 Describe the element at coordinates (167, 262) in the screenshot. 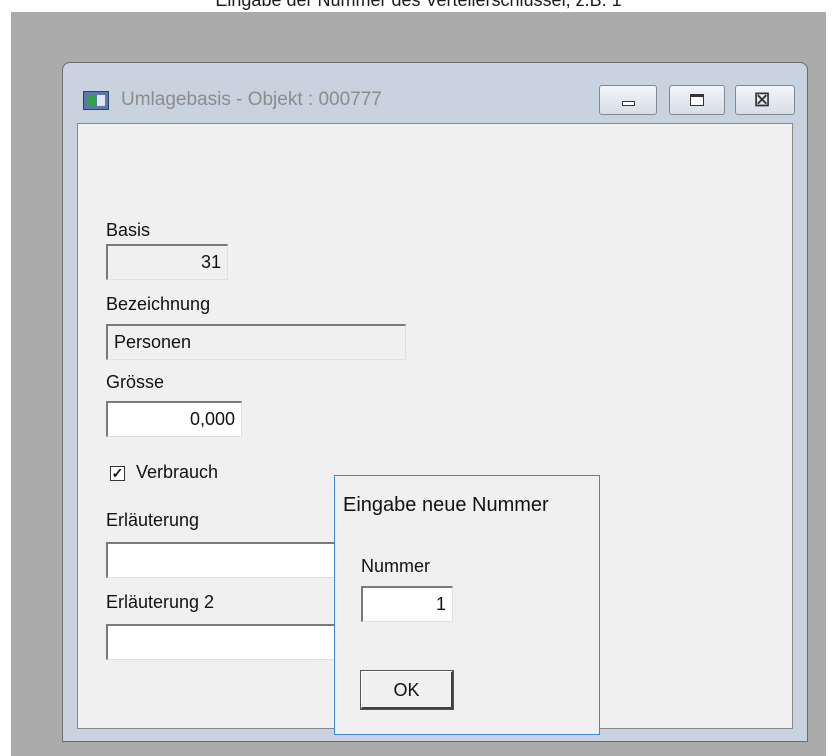

I see `basis-field: 31` at that location.